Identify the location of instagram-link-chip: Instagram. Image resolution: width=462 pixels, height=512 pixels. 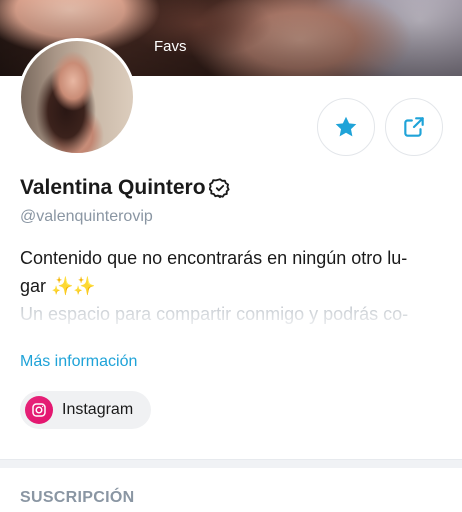
(86, 410).